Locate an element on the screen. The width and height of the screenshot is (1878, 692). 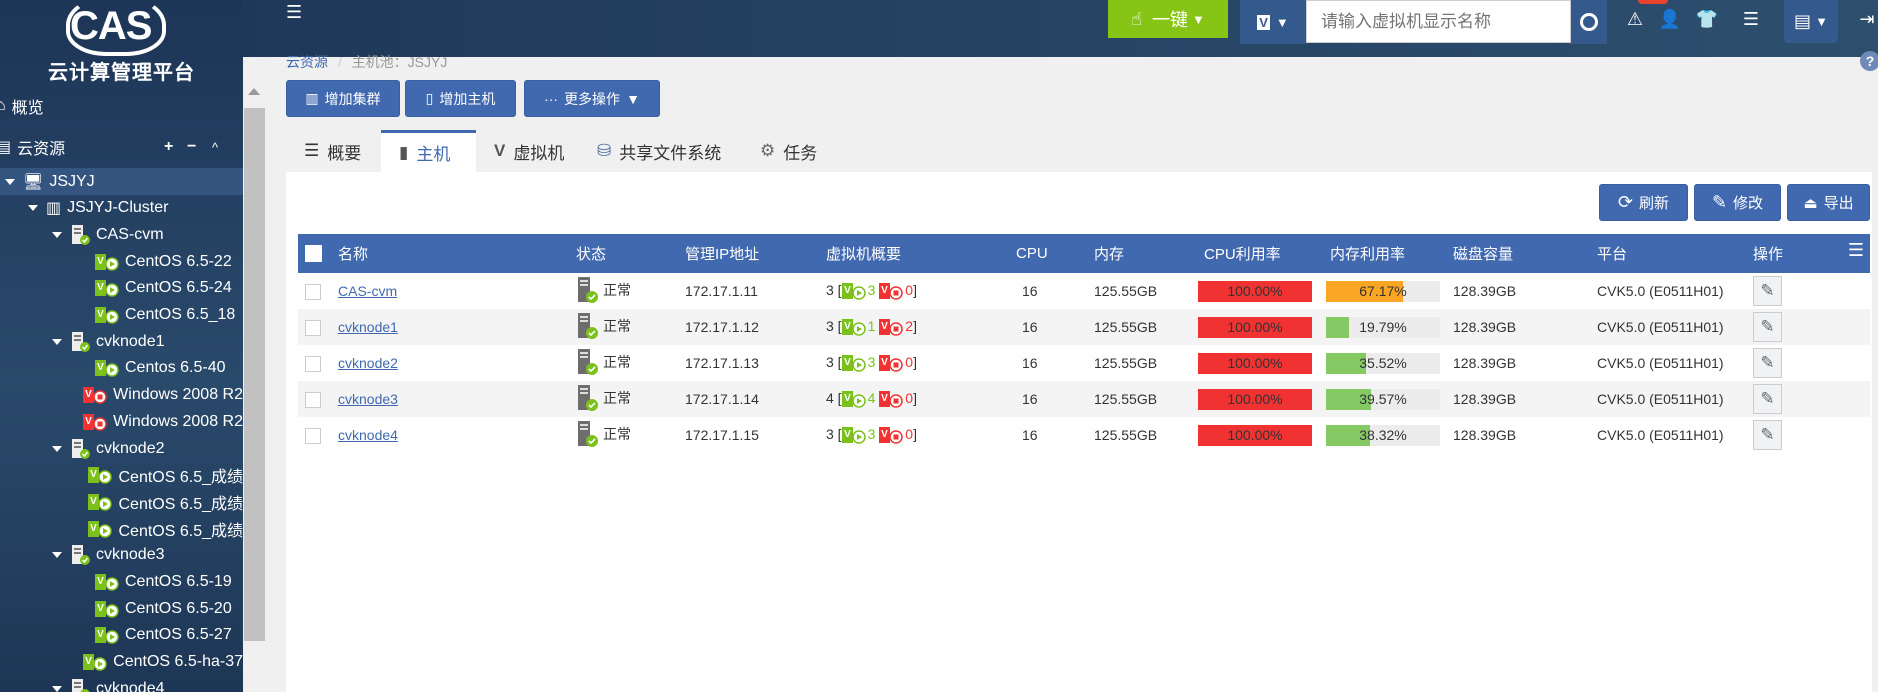
tree-node-vm-running: V CentOS 6.5-24 is located at coordinates (121, 288).